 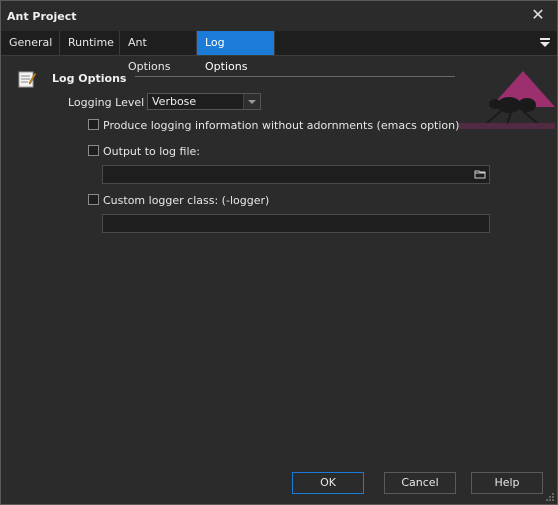 What do you see at coordinates (90, 43) in the screenshot?
I see `tab-runtime: Runtime` at bounding box center [90, 43].